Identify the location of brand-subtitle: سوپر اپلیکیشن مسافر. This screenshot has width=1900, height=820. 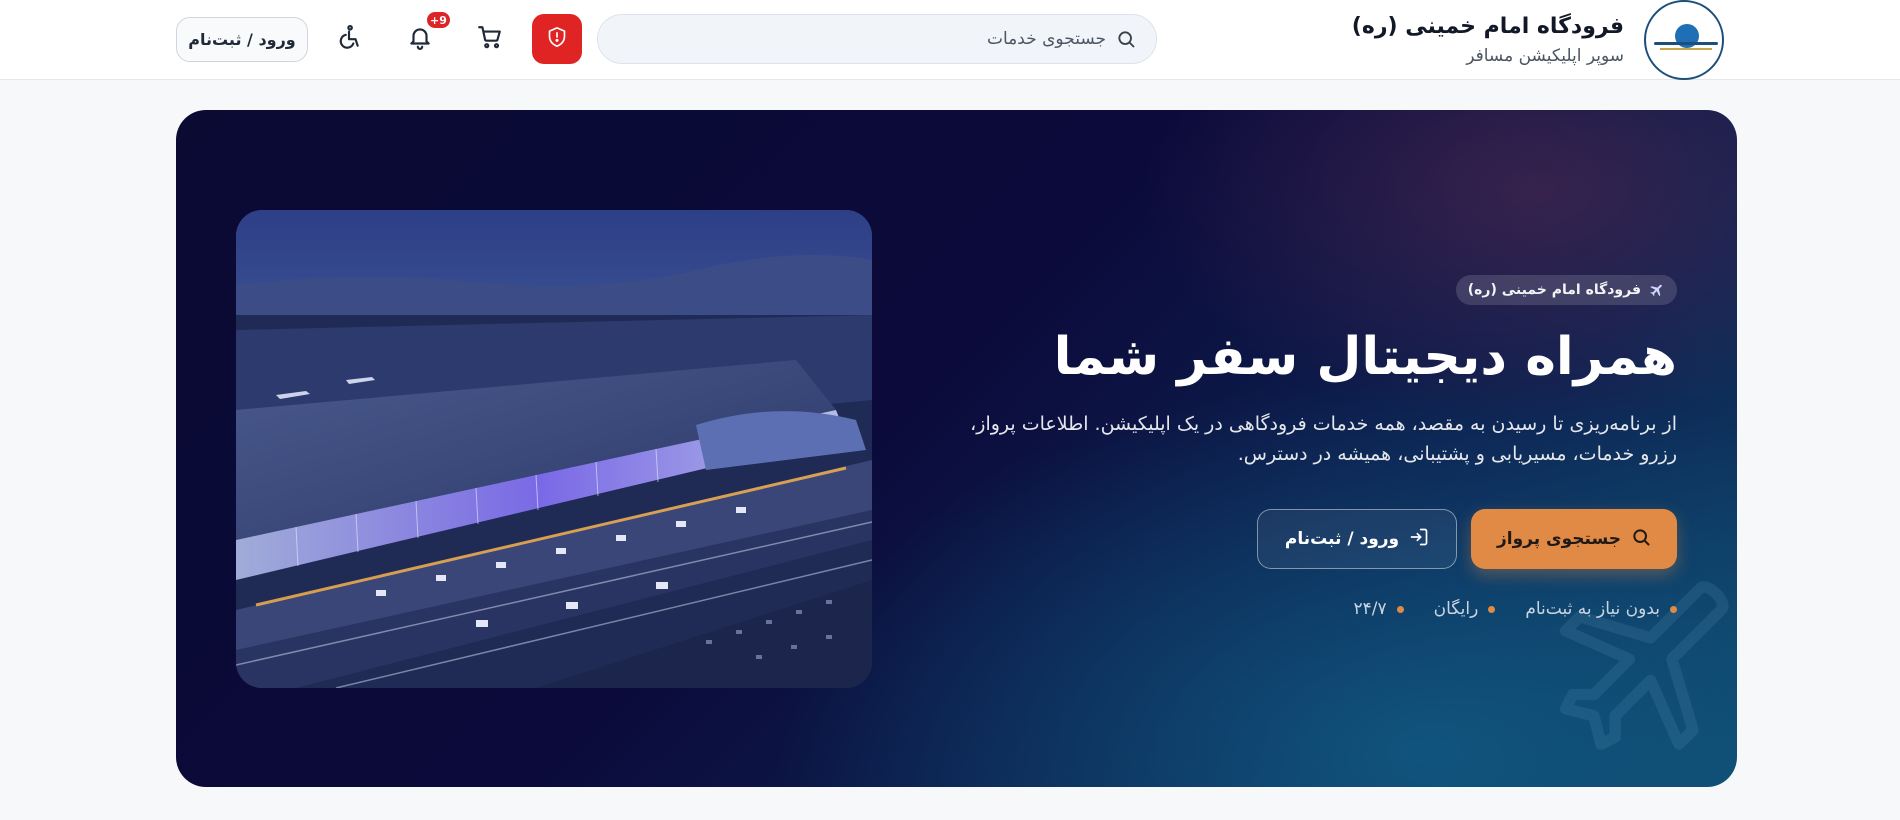
(1545, 56).